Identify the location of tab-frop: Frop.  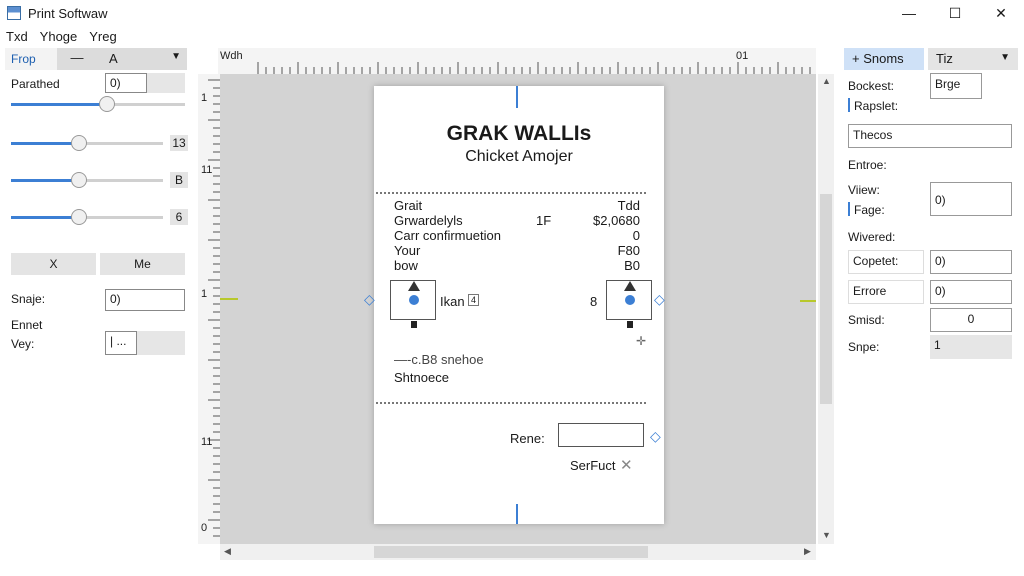
(31, 59).